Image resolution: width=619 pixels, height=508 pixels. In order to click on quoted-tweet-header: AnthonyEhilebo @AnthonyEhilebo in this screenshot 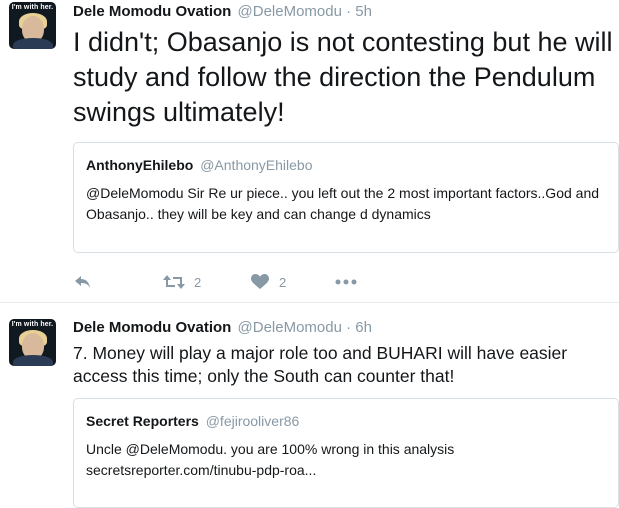, I will do `click(199, 165)`.